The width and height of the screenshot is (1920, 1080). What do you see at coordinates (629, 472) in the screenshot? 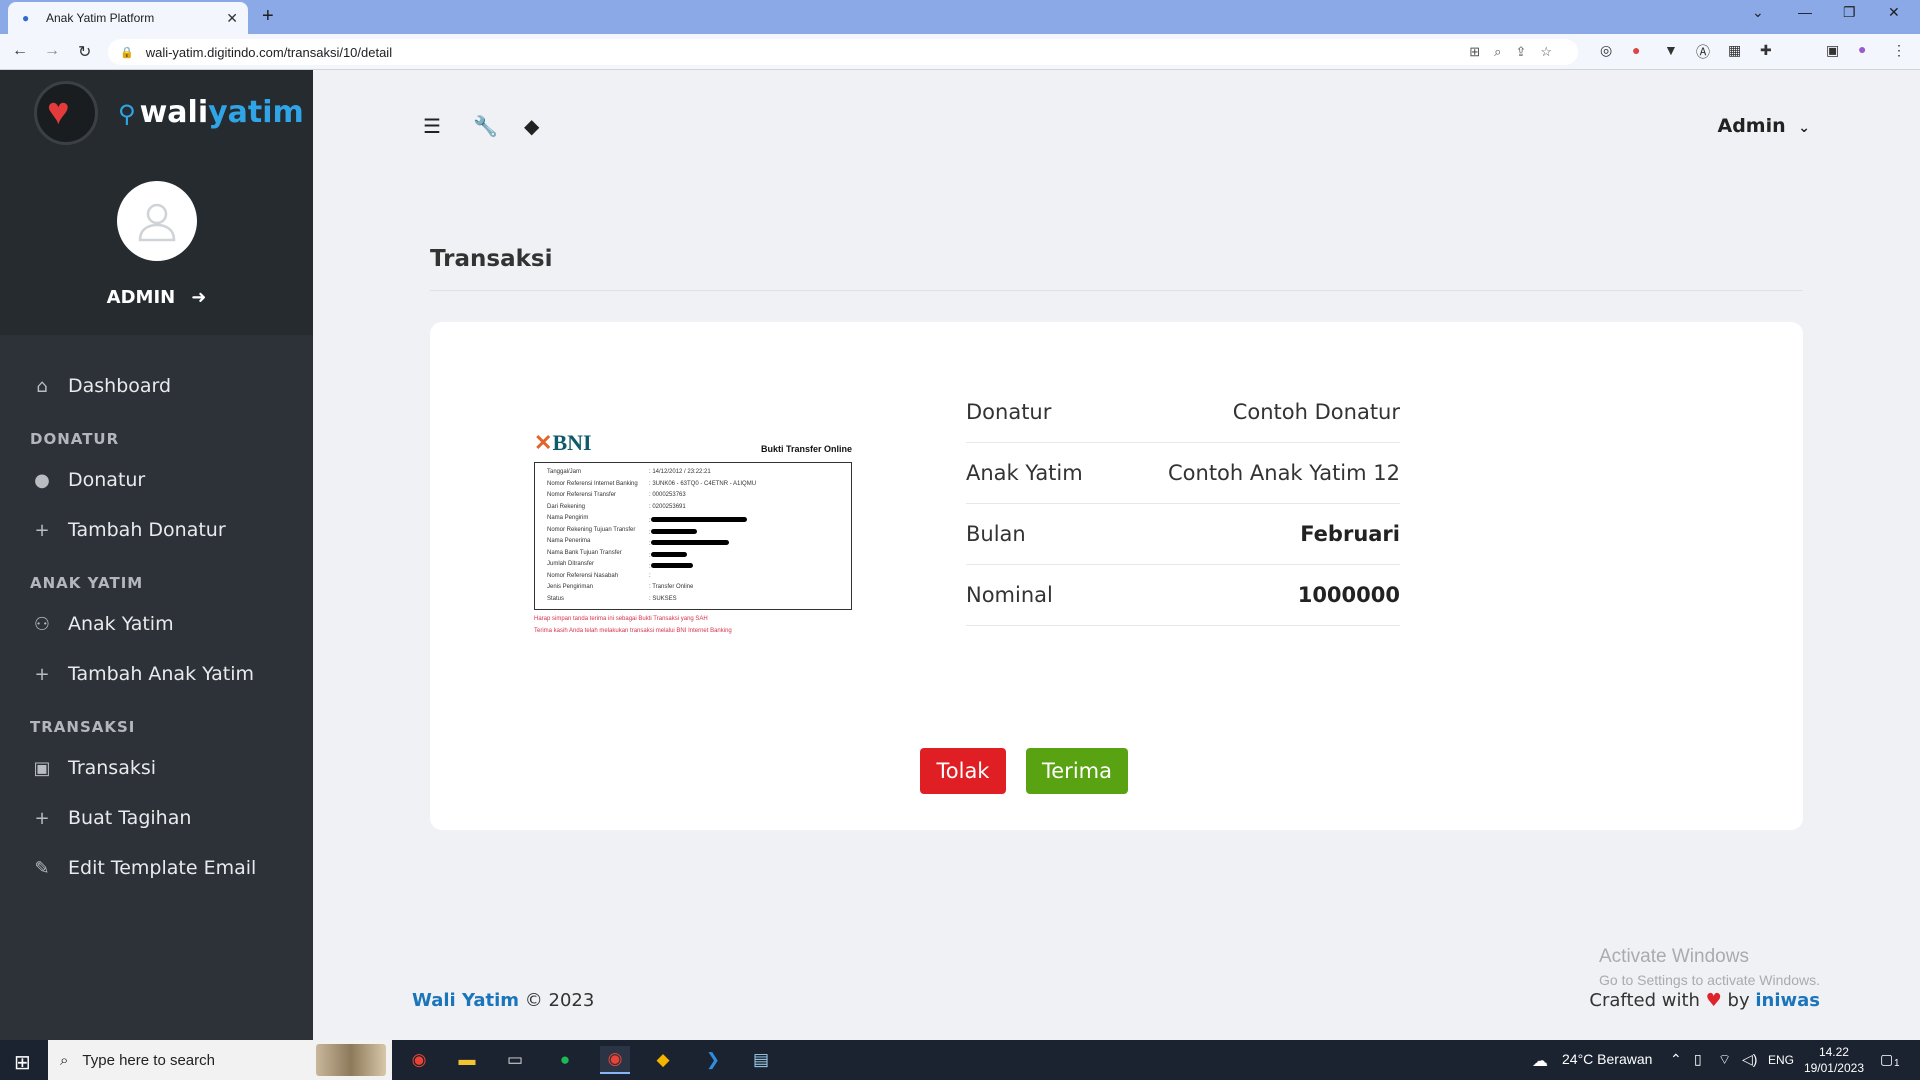
I see `receipt-row: Tanggal/Jam: 14/12/2012 / 23:22:21` at bounding box center [629, 472].